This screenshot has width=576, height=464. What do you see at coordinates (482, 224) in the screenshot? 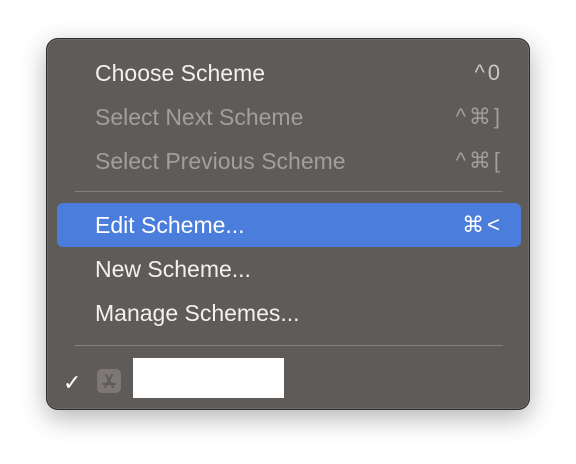
I see `menu-item-shortcut: ⌘<` at bounding box center [482, 224].